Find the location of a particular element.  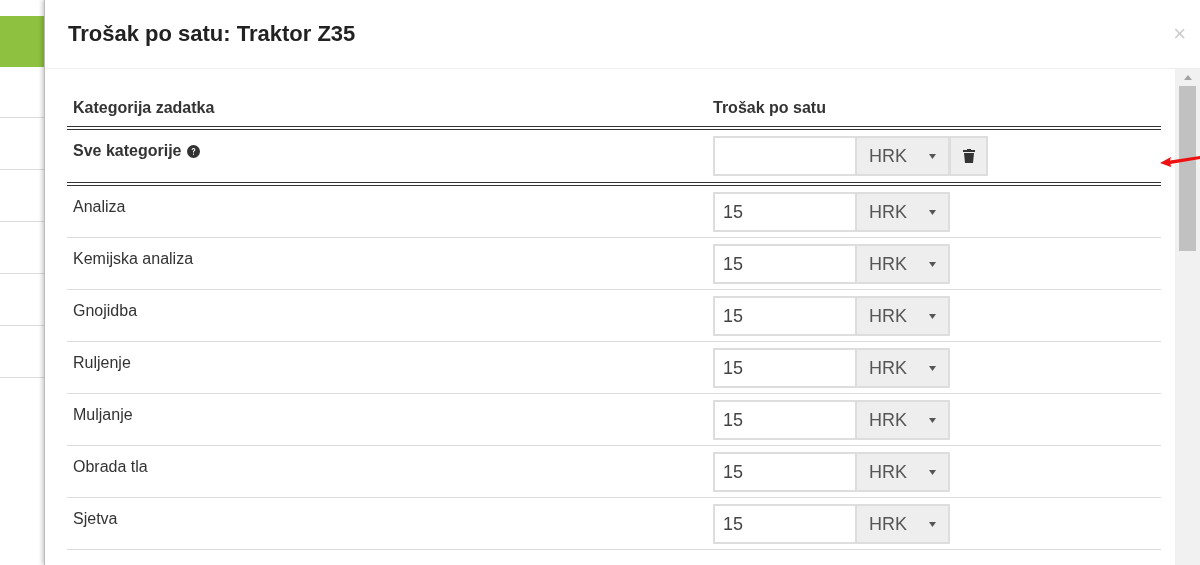

dialog-title: Trošak po satu: Traktor Z35 is located at coordinates (212, 34).